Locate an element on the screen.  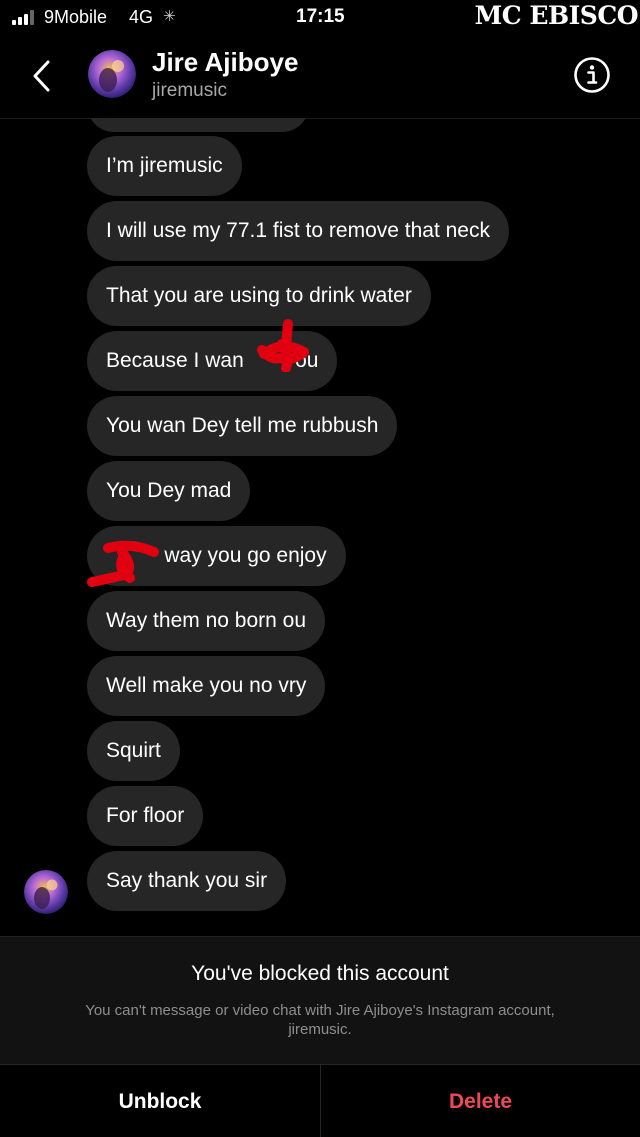
contact-name: Jire Ajiboye is located at coordinates (225, 62).